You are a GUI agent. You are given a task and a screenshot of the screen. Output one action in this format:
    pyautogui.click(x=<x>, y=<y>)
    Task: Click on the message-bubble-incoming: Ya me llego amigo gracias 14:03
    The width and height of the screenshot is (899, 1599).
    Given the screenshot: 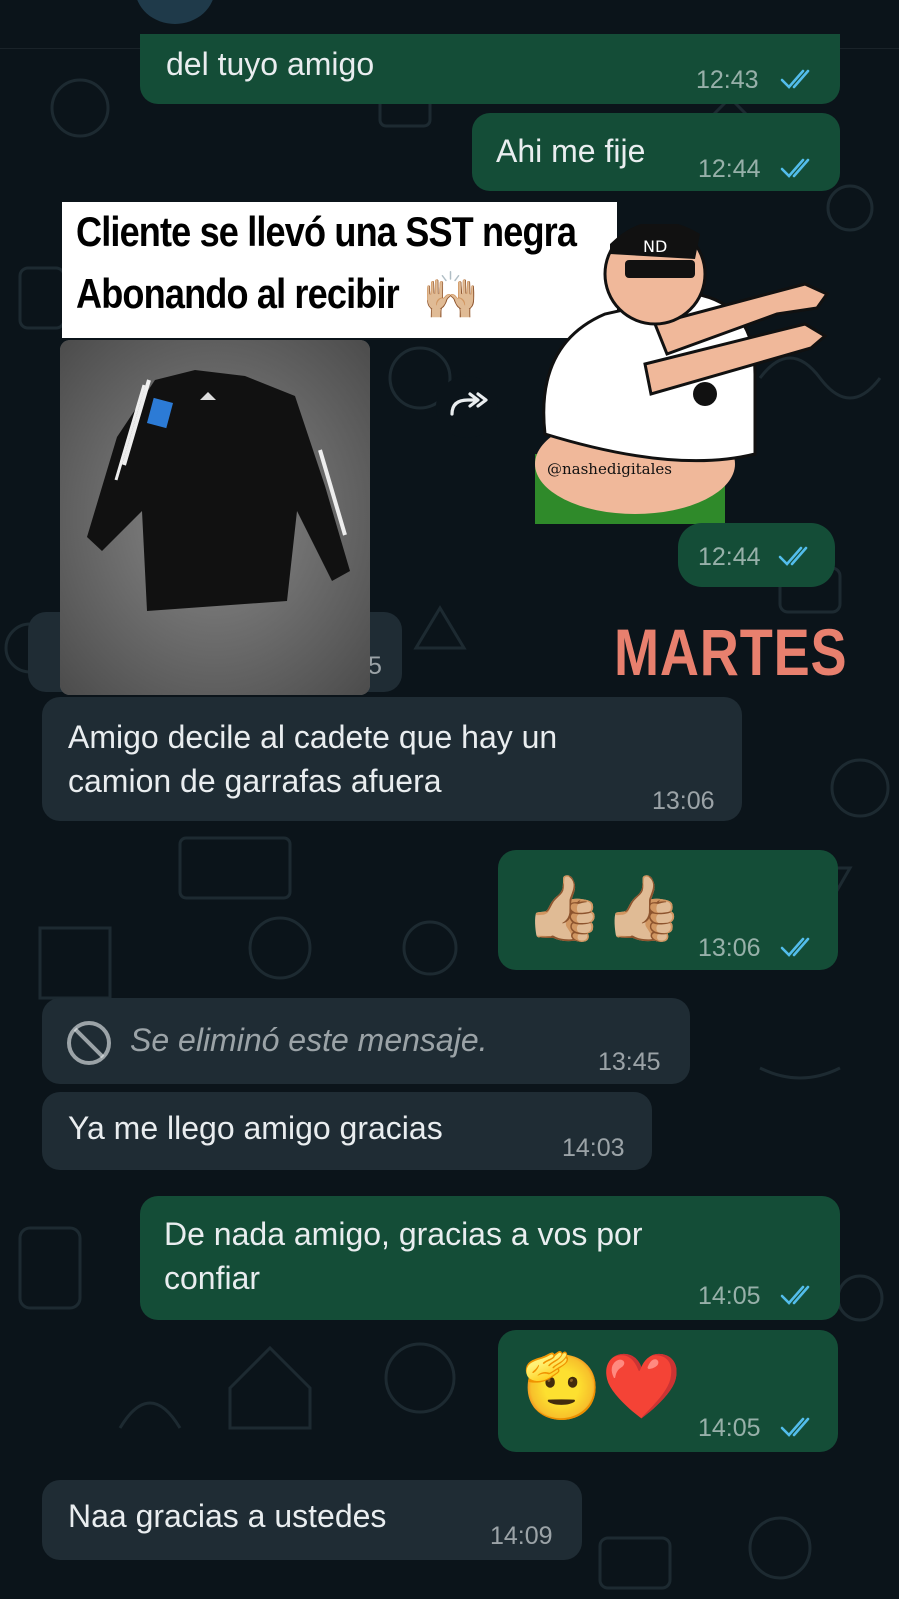 What is the action you would take?
    pyautogui.click(x=347, y=1131)
    